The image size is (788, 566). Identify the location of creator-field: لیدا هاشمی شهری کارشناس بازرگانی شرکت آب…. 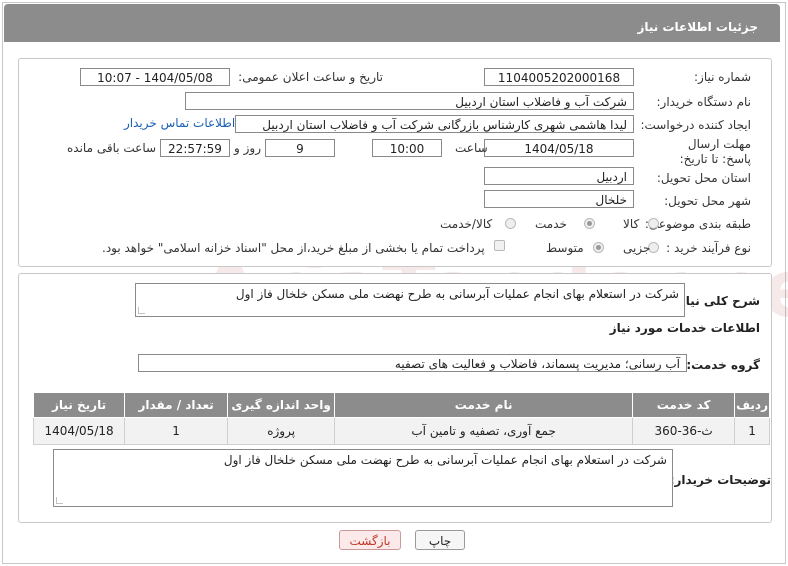
(434, 124).